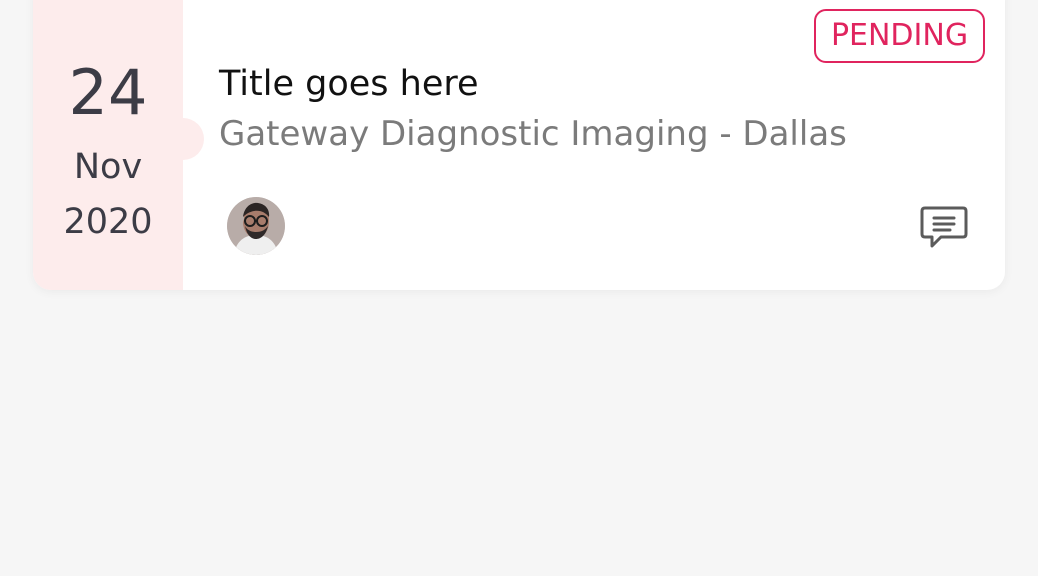  I want to click on comment-icon, so click(944, 227).